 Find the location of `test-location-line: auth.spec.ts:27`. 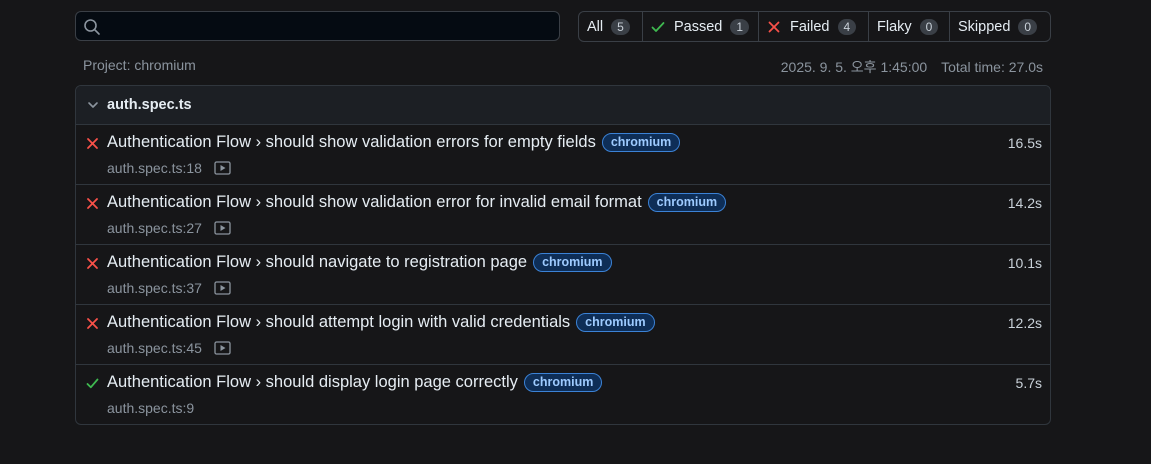

test-location-line: auth.spec.ts:27 is located at coordinates (169, 228).